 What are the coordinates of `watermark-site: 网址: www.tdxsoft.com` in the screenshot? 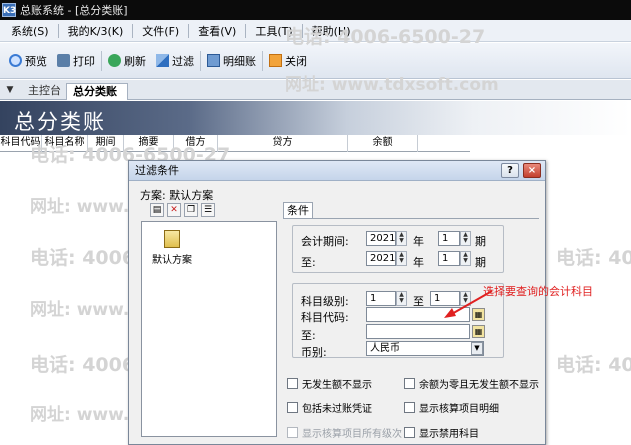 It's located at (392, 85).